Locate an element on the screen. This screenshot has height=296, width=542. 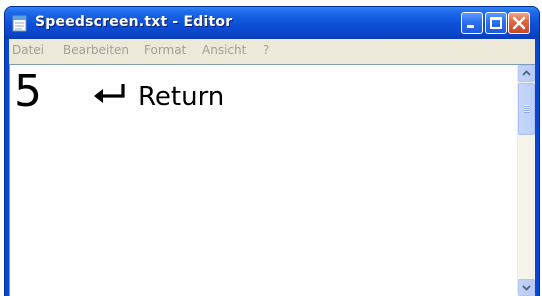
menu-datei: Datei is located at coordinates (28, 50).